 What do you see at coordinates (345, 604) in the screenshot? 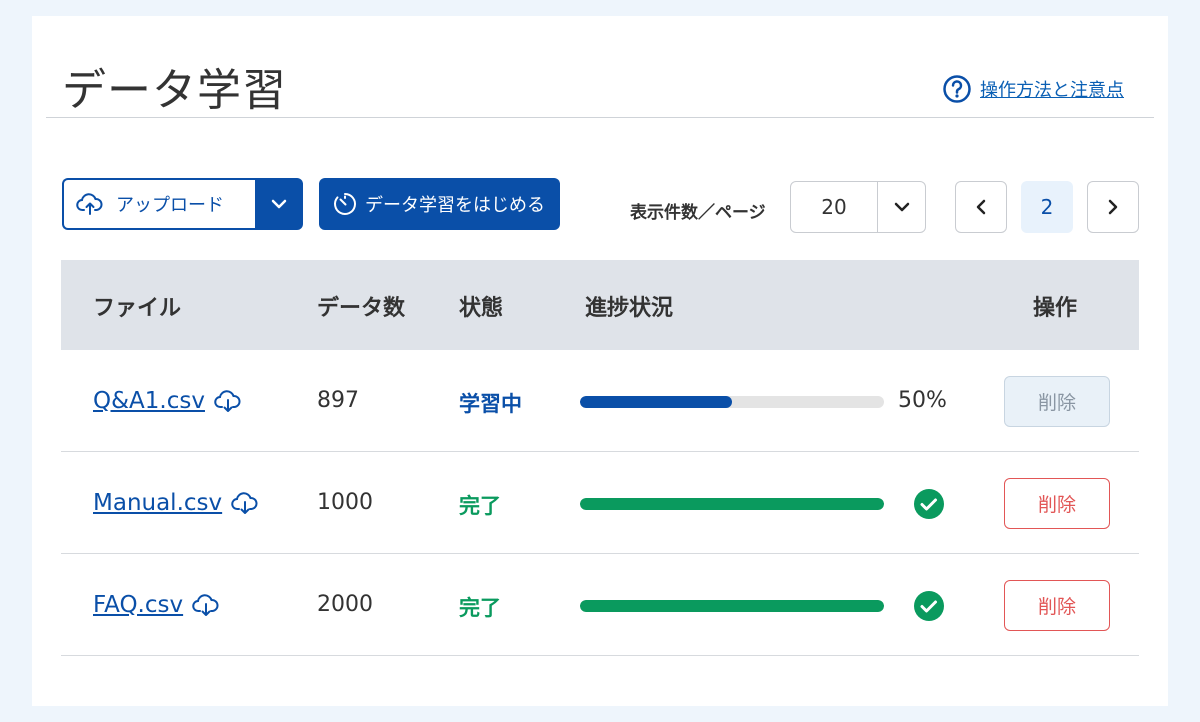
I see `data-count: 2000` at bounding box center [345, 604].